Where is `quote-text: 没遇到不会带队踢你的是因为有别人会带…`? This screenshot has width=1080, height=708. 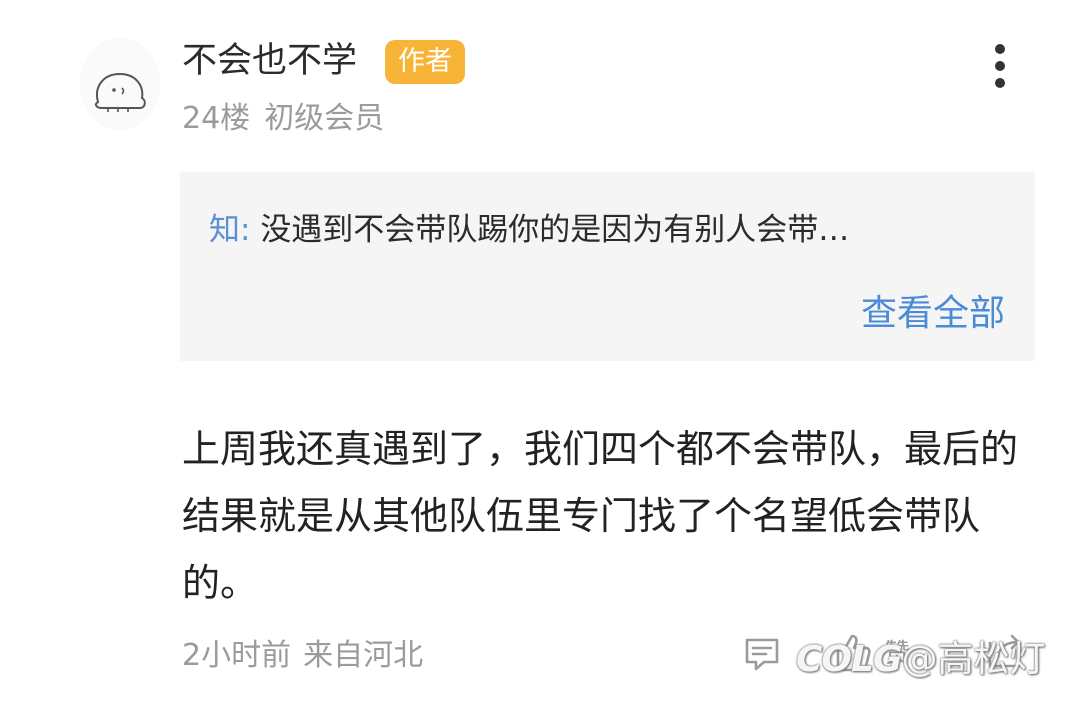
quote-text: 没遇到不会带队踢你的是因为有别人会带… is located at coordinates (555, 230).